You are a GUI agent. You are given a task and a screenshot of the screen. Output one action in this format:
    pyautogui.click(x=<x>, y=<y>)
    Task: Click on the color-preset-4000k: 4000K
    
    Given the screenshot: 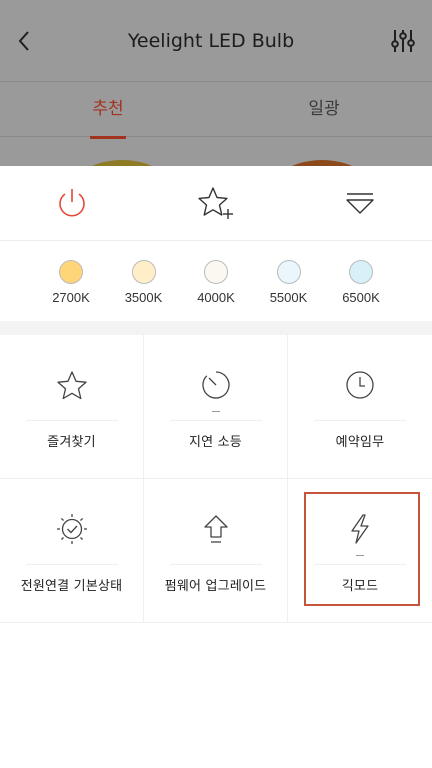 What is the action you would take?
    pyautogui.click(x=216, y=282)
    